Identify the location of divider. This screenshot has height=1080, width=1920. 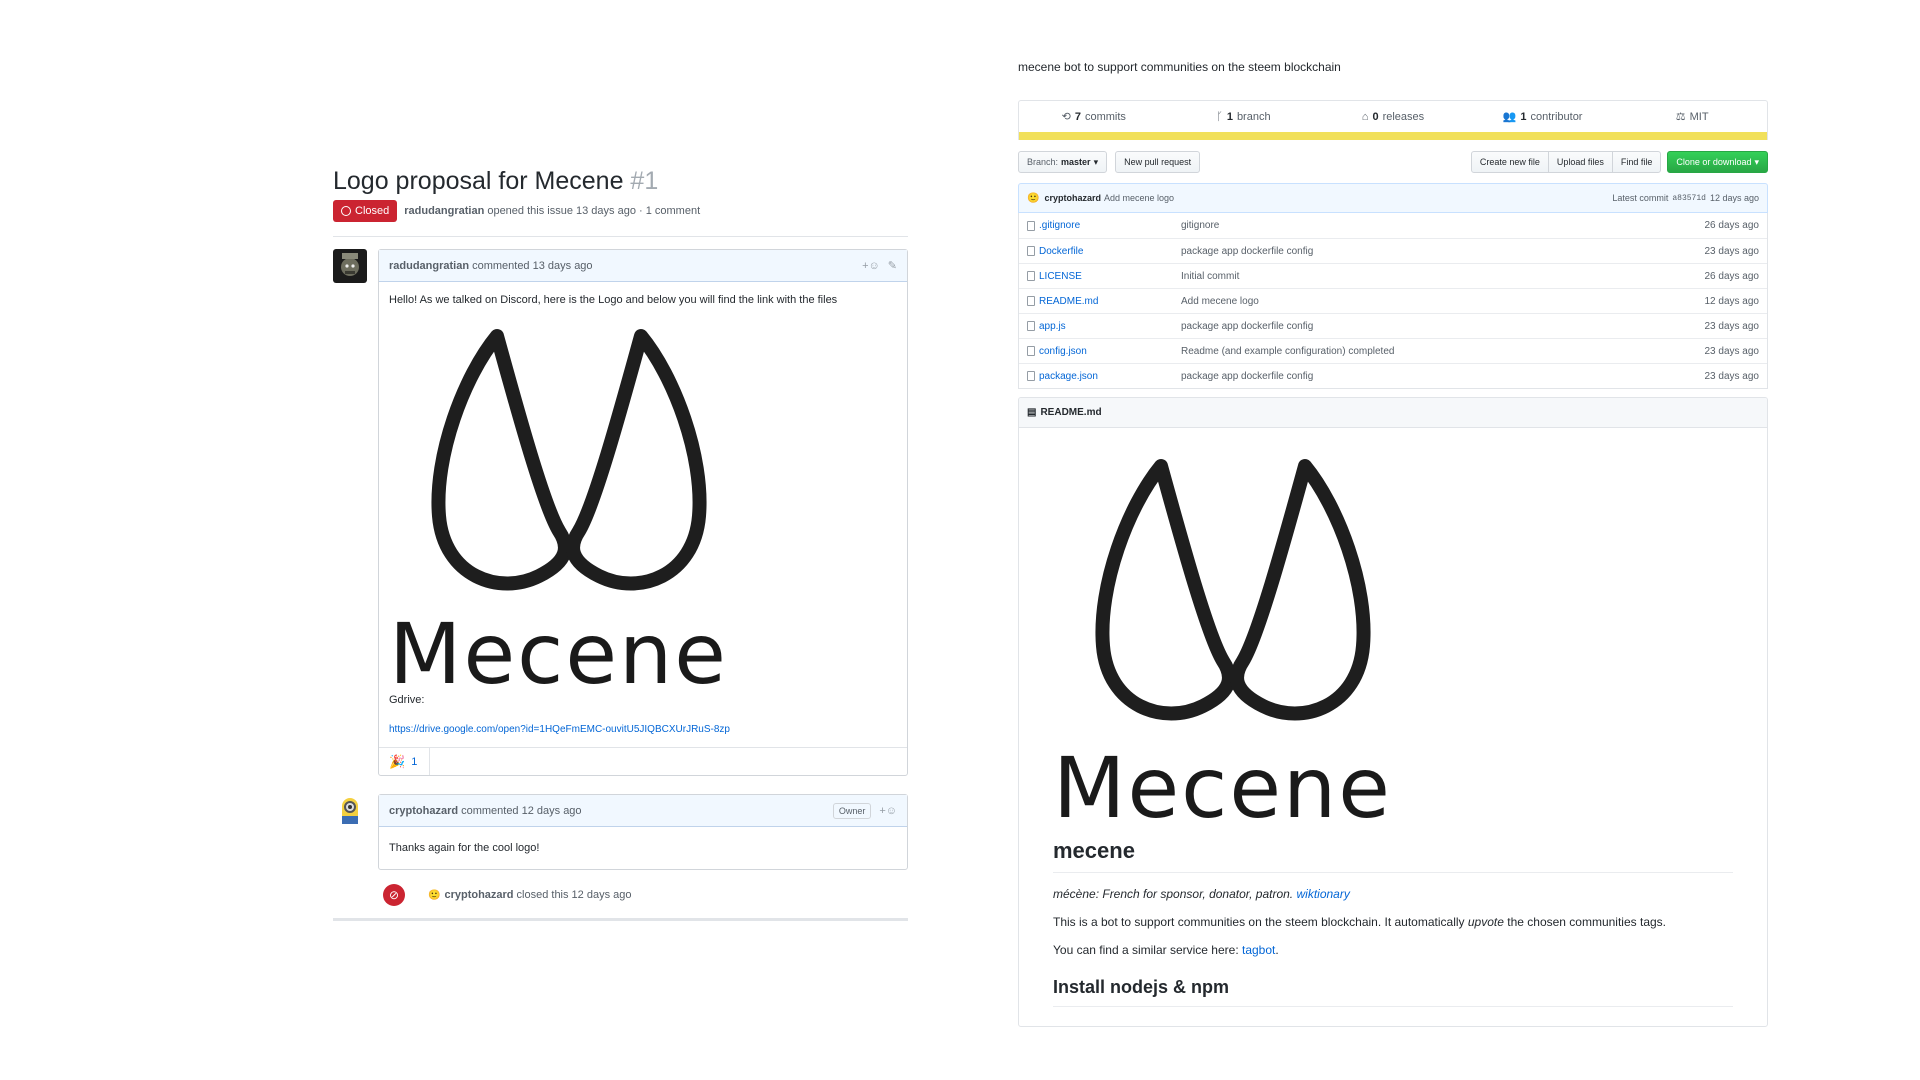
(620, 236).